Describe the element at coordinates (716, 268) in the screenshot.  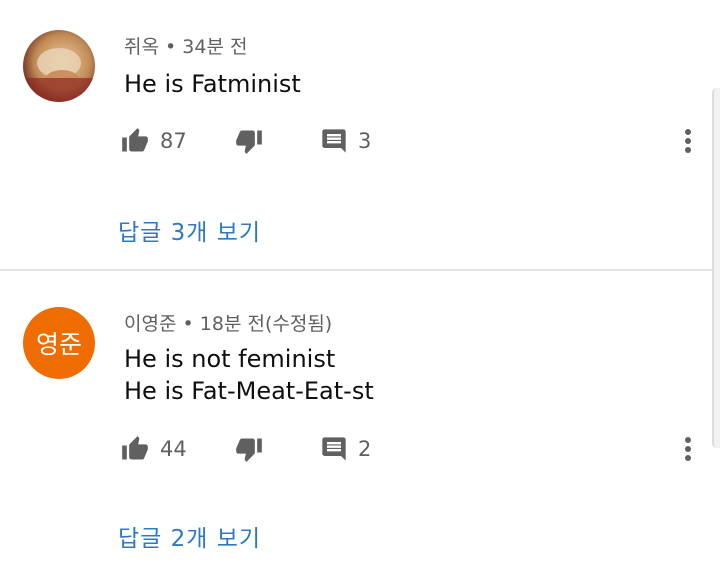
I see `scrollbar` at that location.